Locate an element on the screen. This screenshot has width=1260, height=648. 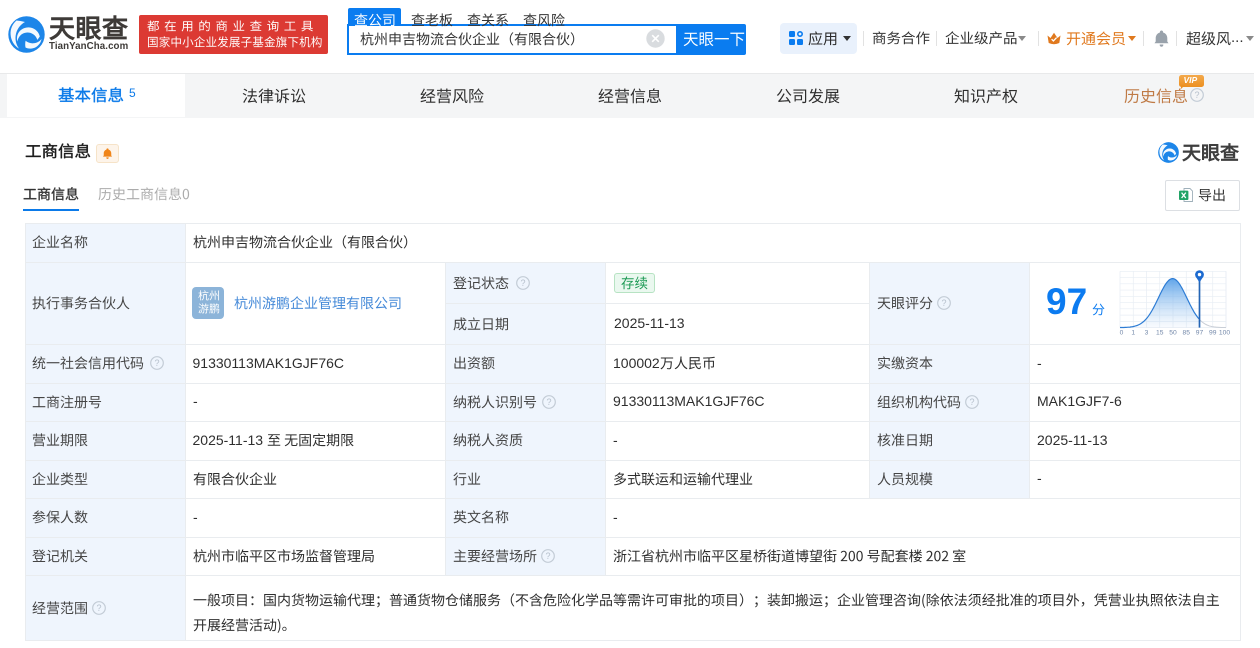
svg-text: 97 is located at coordinates (1200, 333).